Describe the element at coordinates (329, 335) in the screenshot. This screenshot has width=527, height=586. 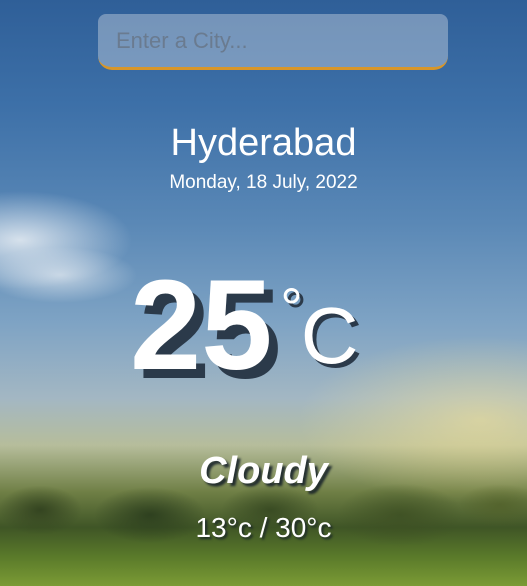
I see `temperature-unit: C` at that location.